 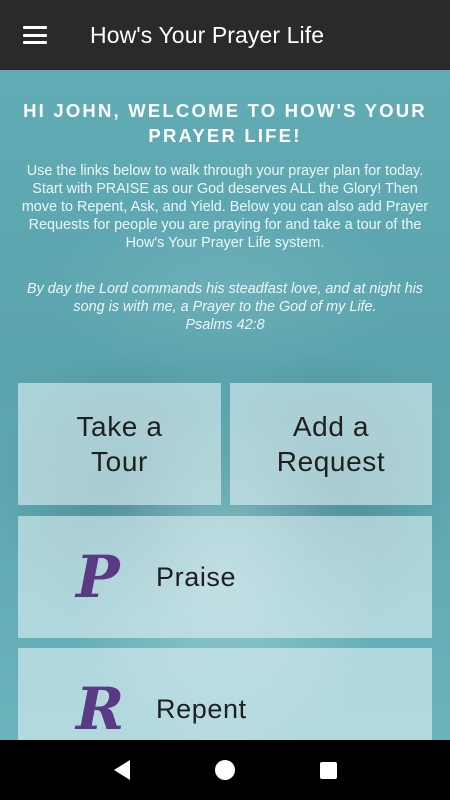 I want to click on praise-button: P Praise, so click(x=225, y=577).